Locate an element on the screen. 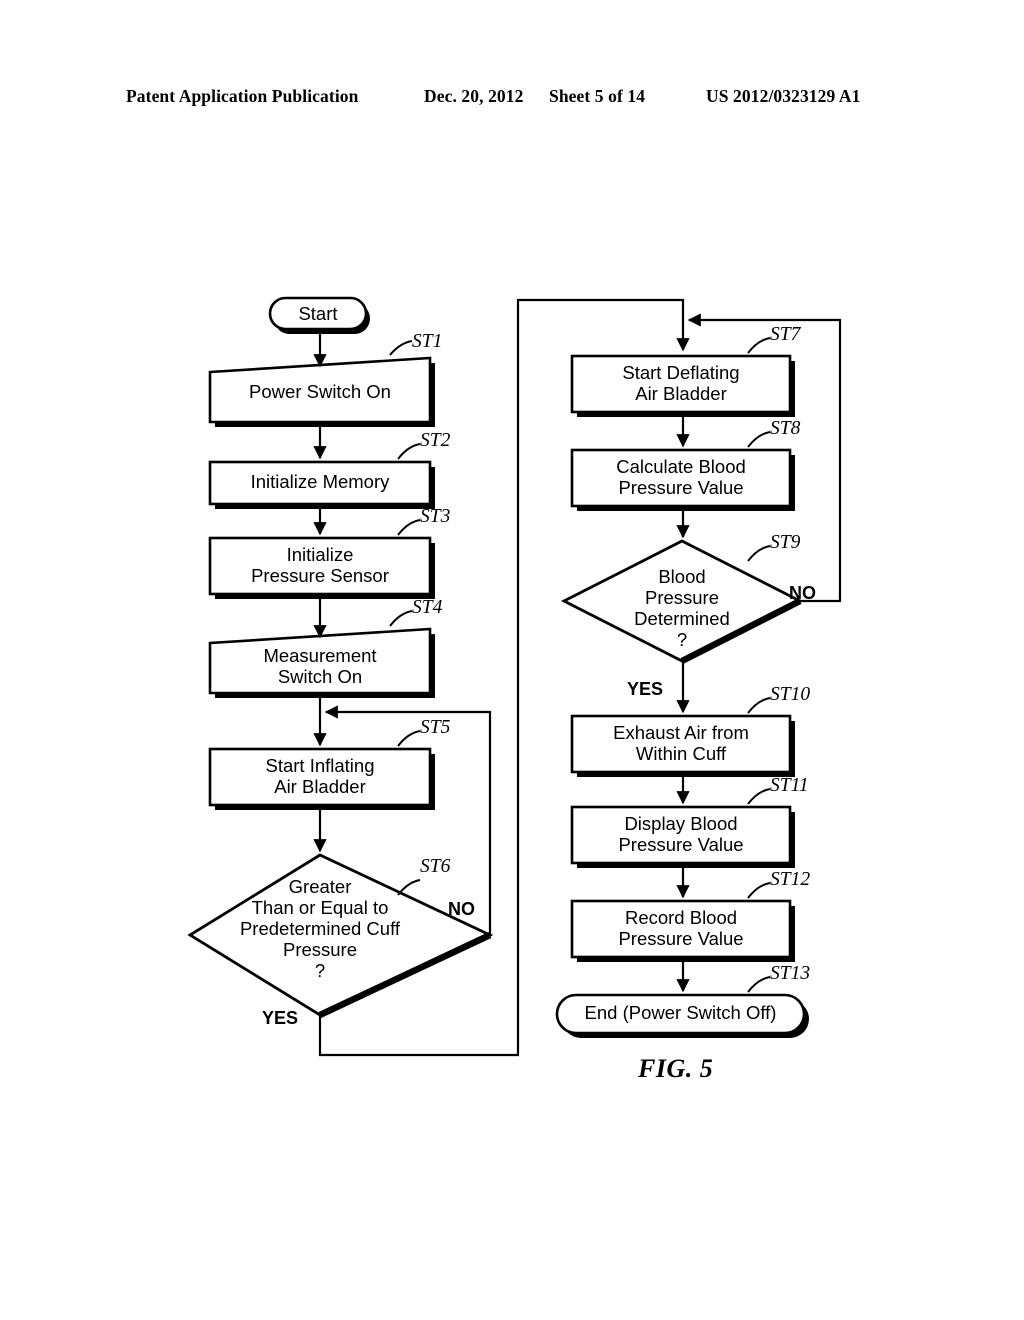 The height and width of the screenshot is (1320, 1024). node-st3-shape is located at coordinates (321, 567).